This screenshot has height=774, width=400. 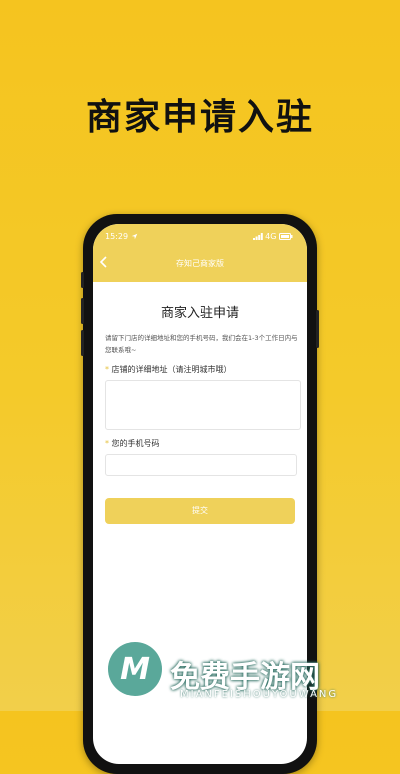 I want to click on signal-icon, so click(x=257, y=236).